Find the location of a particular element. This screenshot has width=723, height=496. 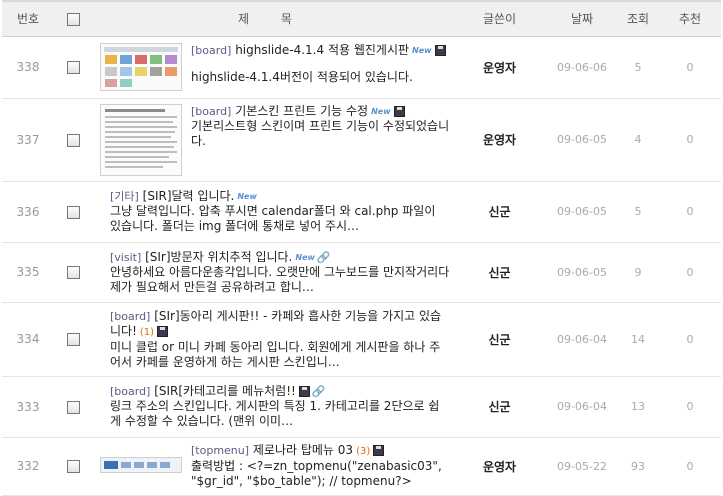

select-all-checkbox is located at coordinates (73, 19).